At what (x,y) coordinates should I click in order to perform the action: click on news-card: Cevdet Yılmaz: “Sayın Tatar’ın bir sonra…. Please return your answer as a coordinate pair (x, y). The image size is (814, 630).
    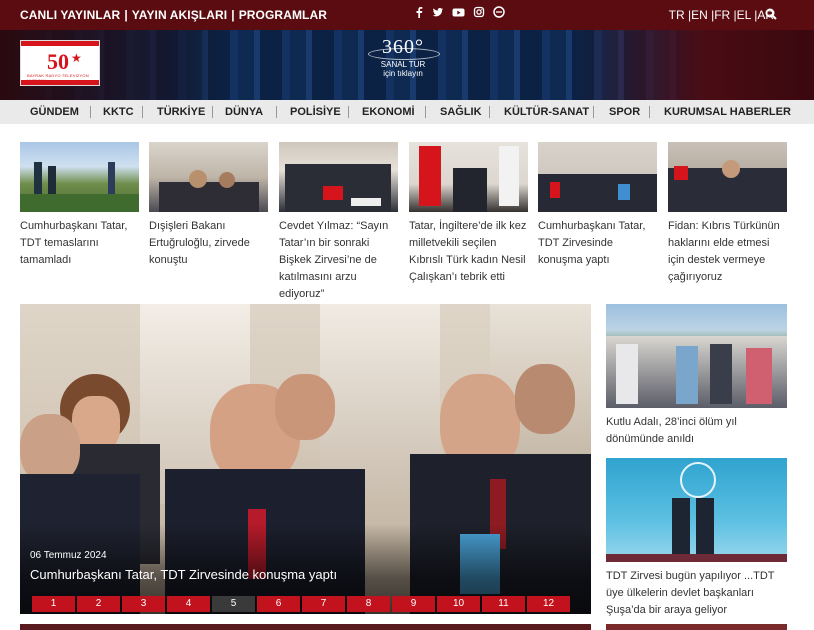
    Looking at the image, I should click on (338, 222).